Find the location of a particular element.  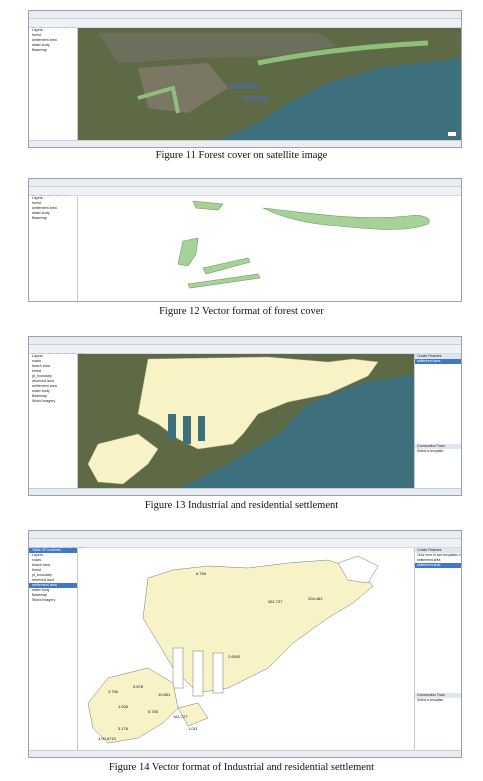

map-label: 1.011 is located at coordinates (193, 728).